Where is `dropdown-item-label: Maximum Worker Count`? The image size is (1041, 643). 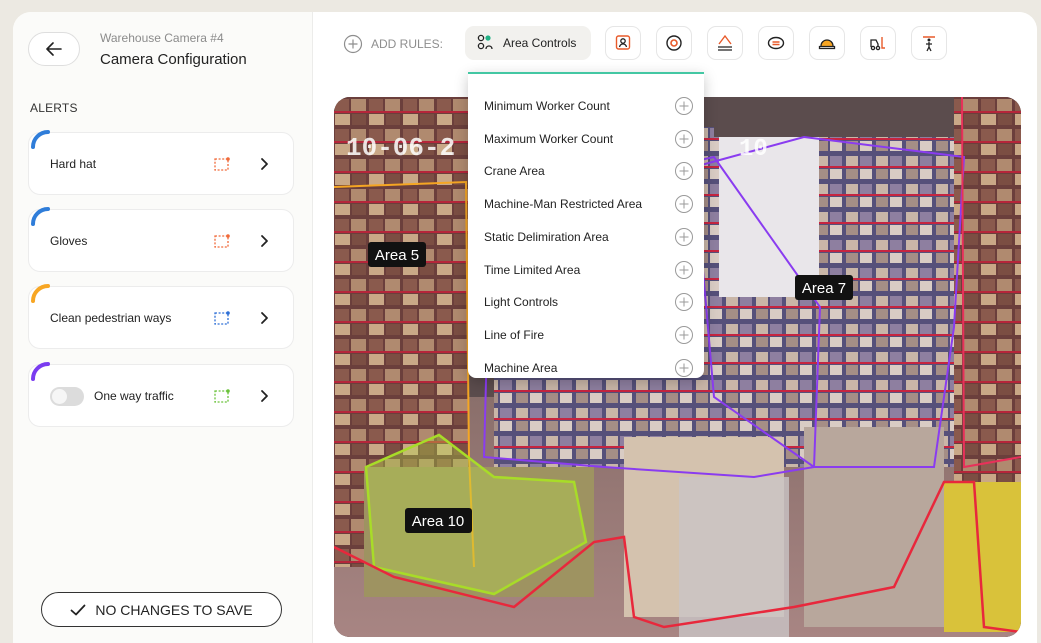
dropdown-item-label: Maximum Worker Count is located at coordinates (549, 138).